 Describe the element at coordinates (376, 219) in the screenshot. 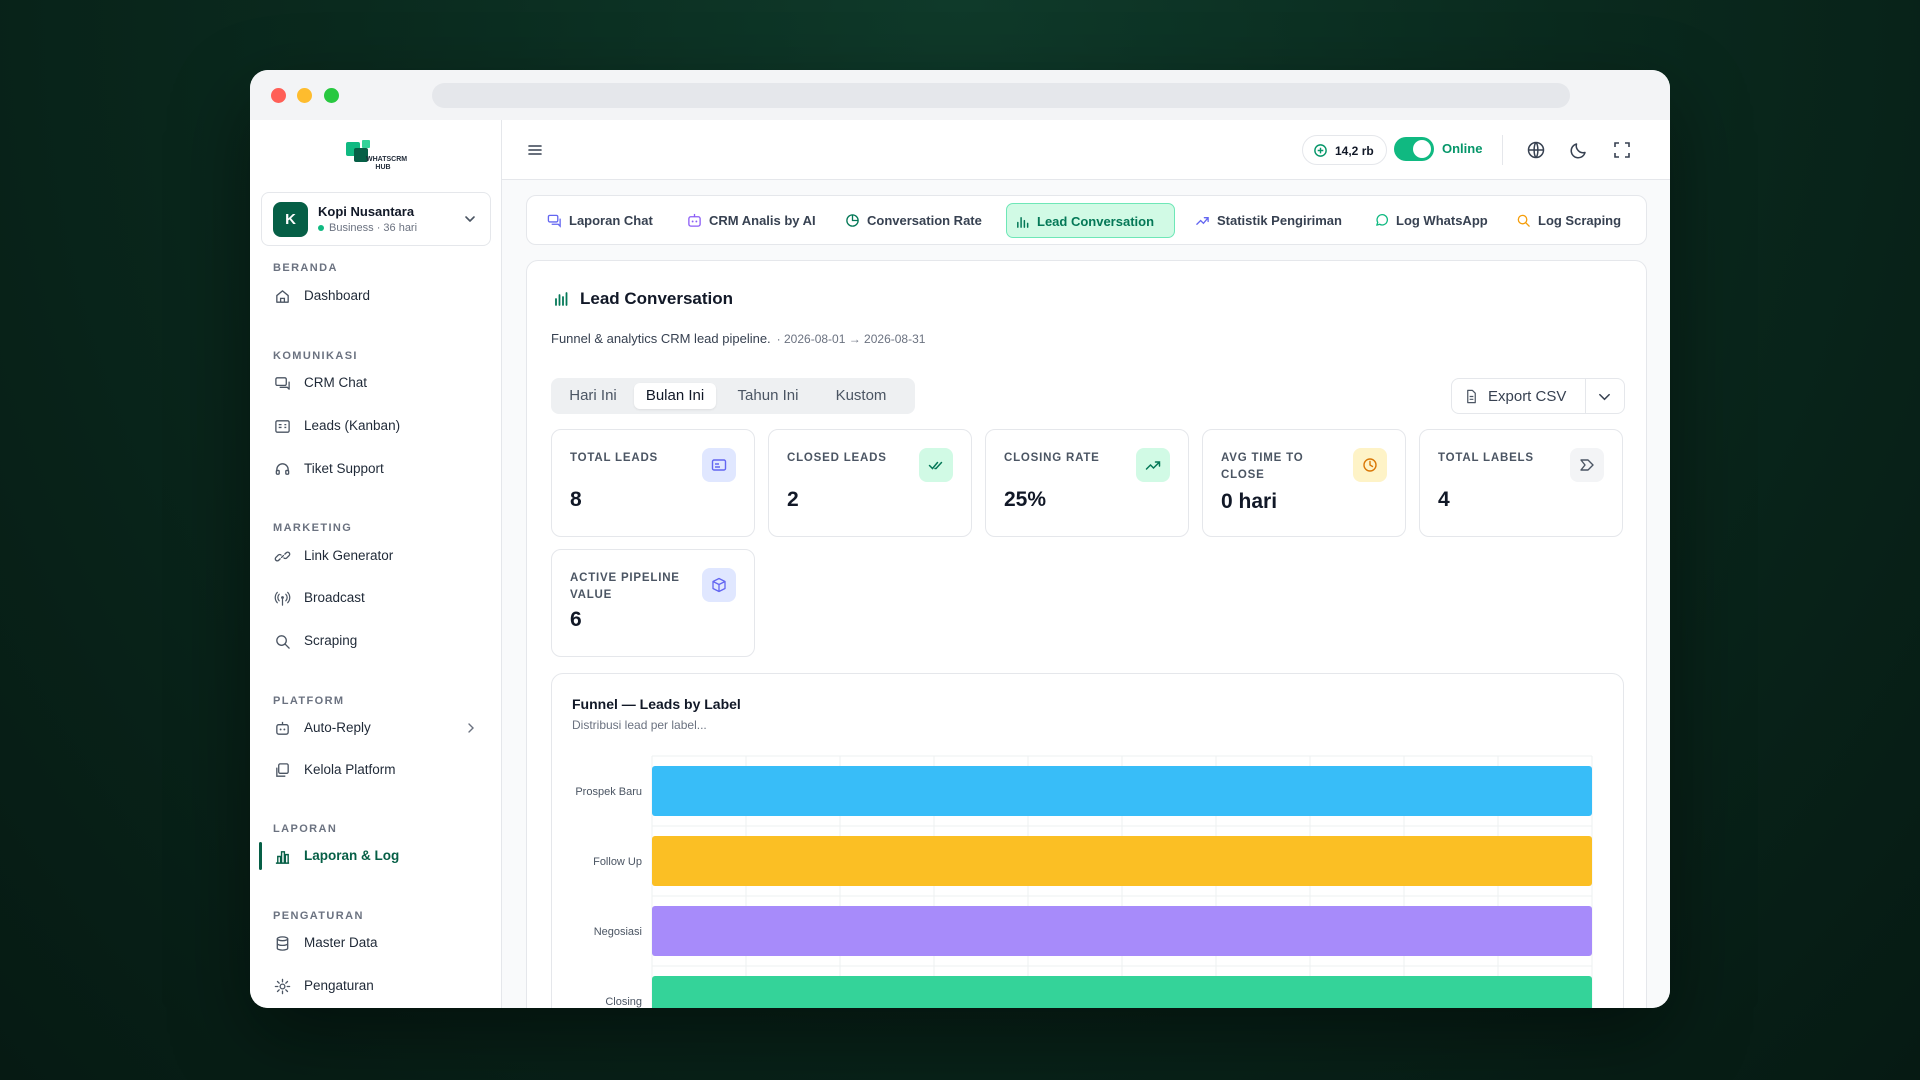

I see `account-switcher: K Kopi Nusantara Business · 36 hari` at that location.